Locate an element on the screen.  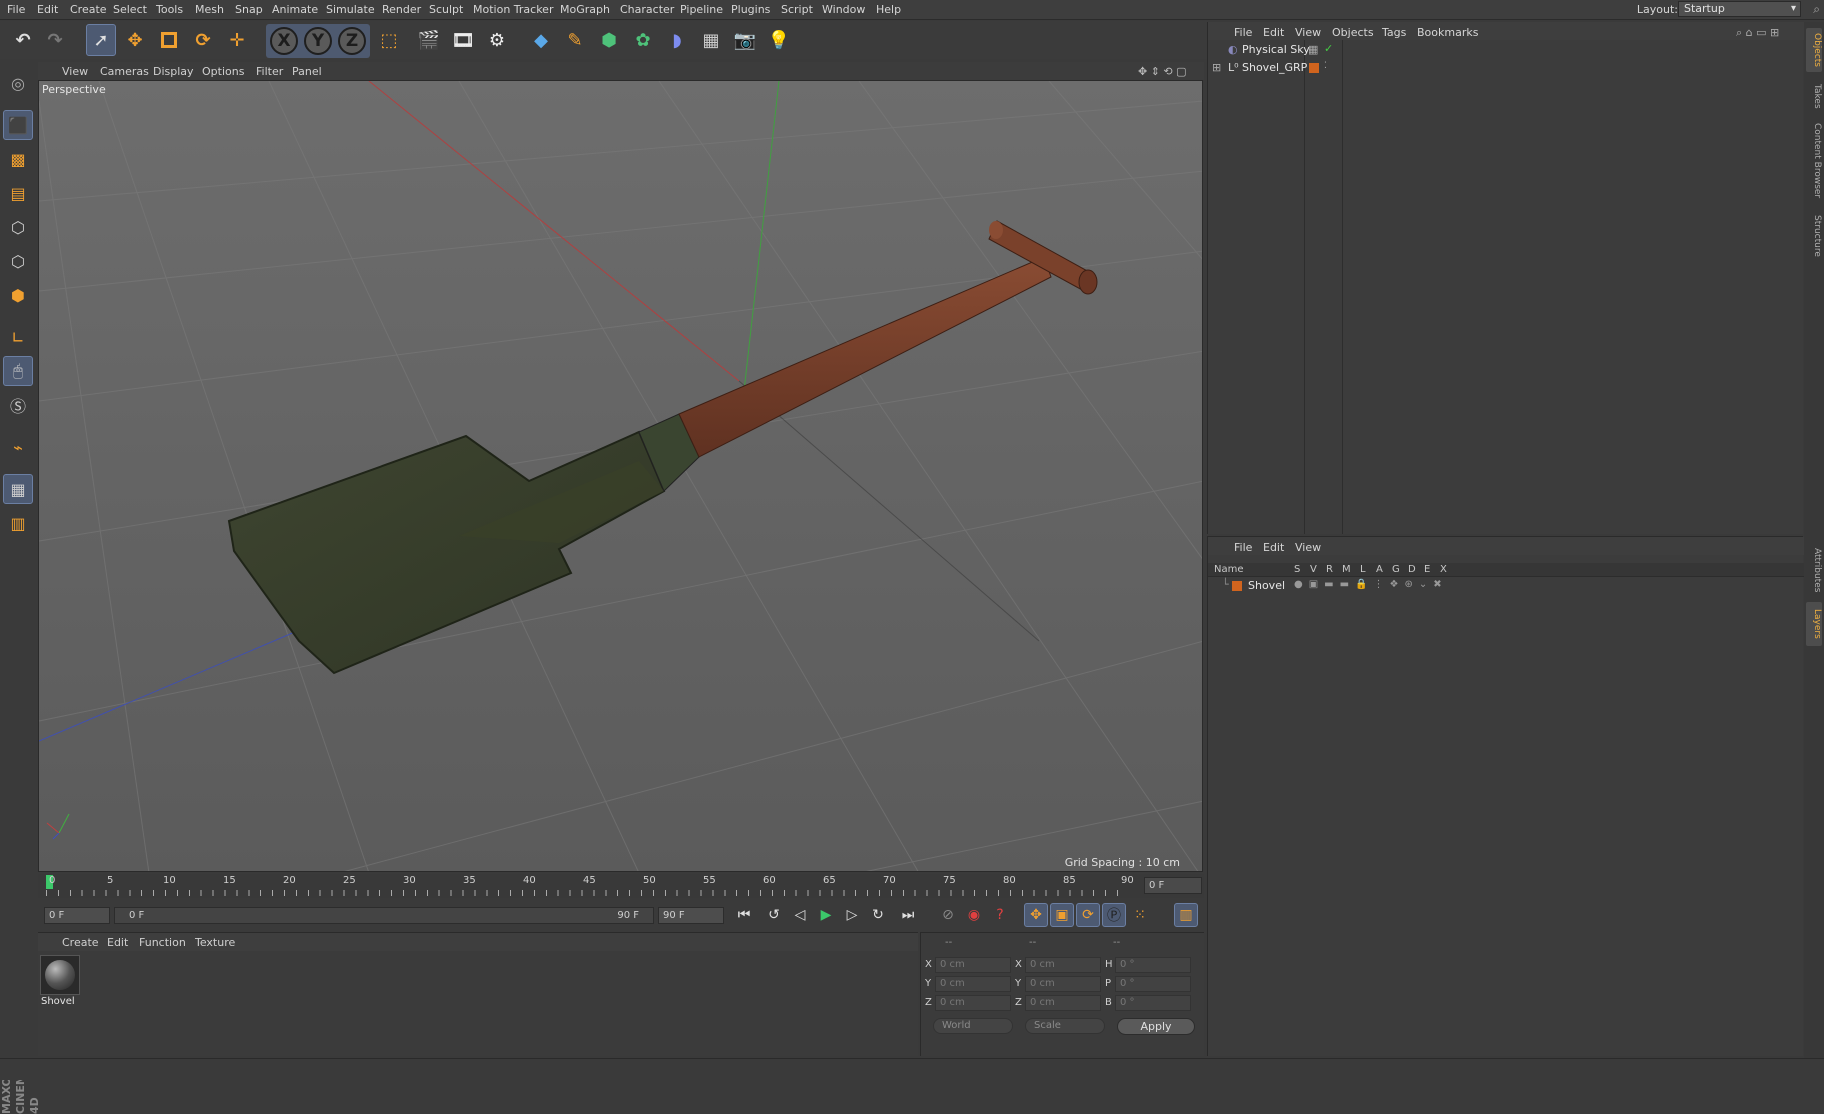
rotation-h-field: 0 ° is located at coordinates (1153, 965).